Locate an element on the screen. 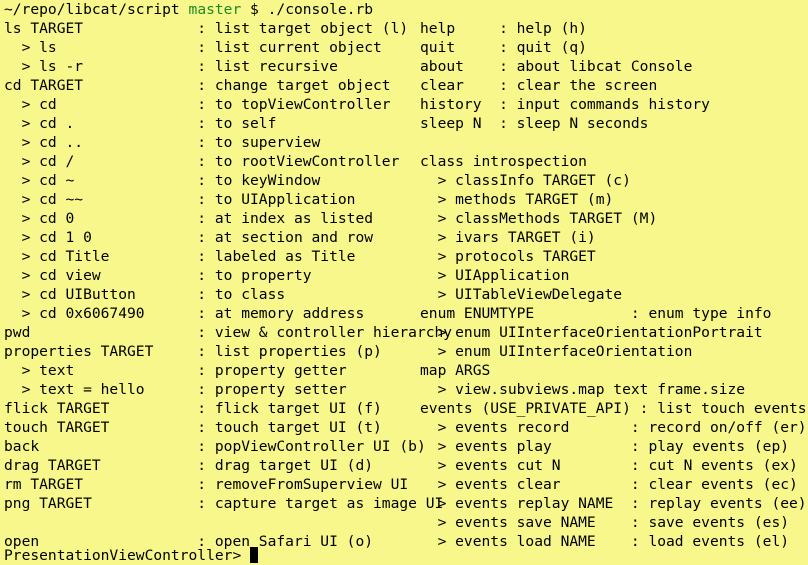  help-line: > classInfo TARGET (c) is located at coordinates (525, 180).